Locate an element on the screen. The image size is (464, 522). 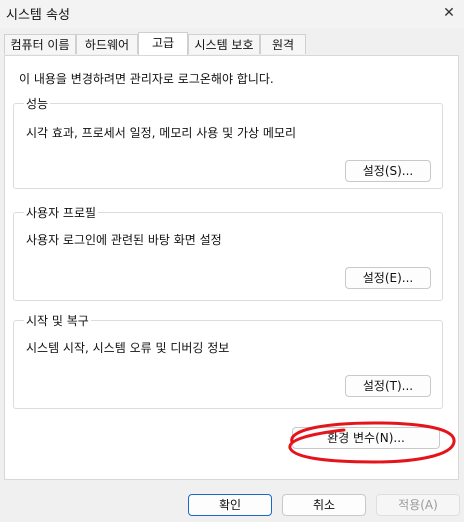
performance-title: 성능 is located at coordinates (37, 103).